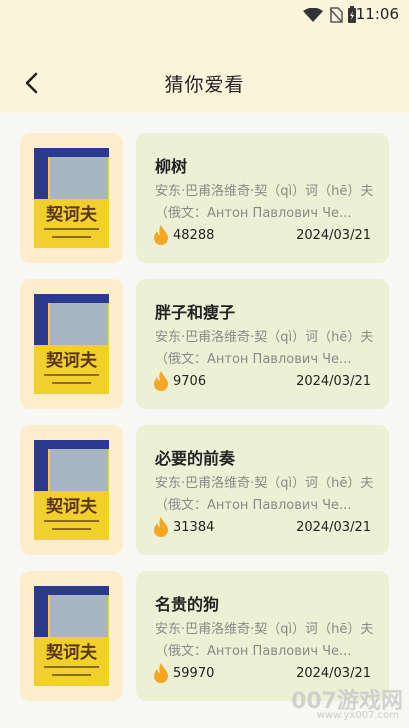 The width and height of the screenshot is (409, 728). Describe the element at coordinates (195, 312) in the screenshot. I see `book-title: 胖子和瘦子` at that location.